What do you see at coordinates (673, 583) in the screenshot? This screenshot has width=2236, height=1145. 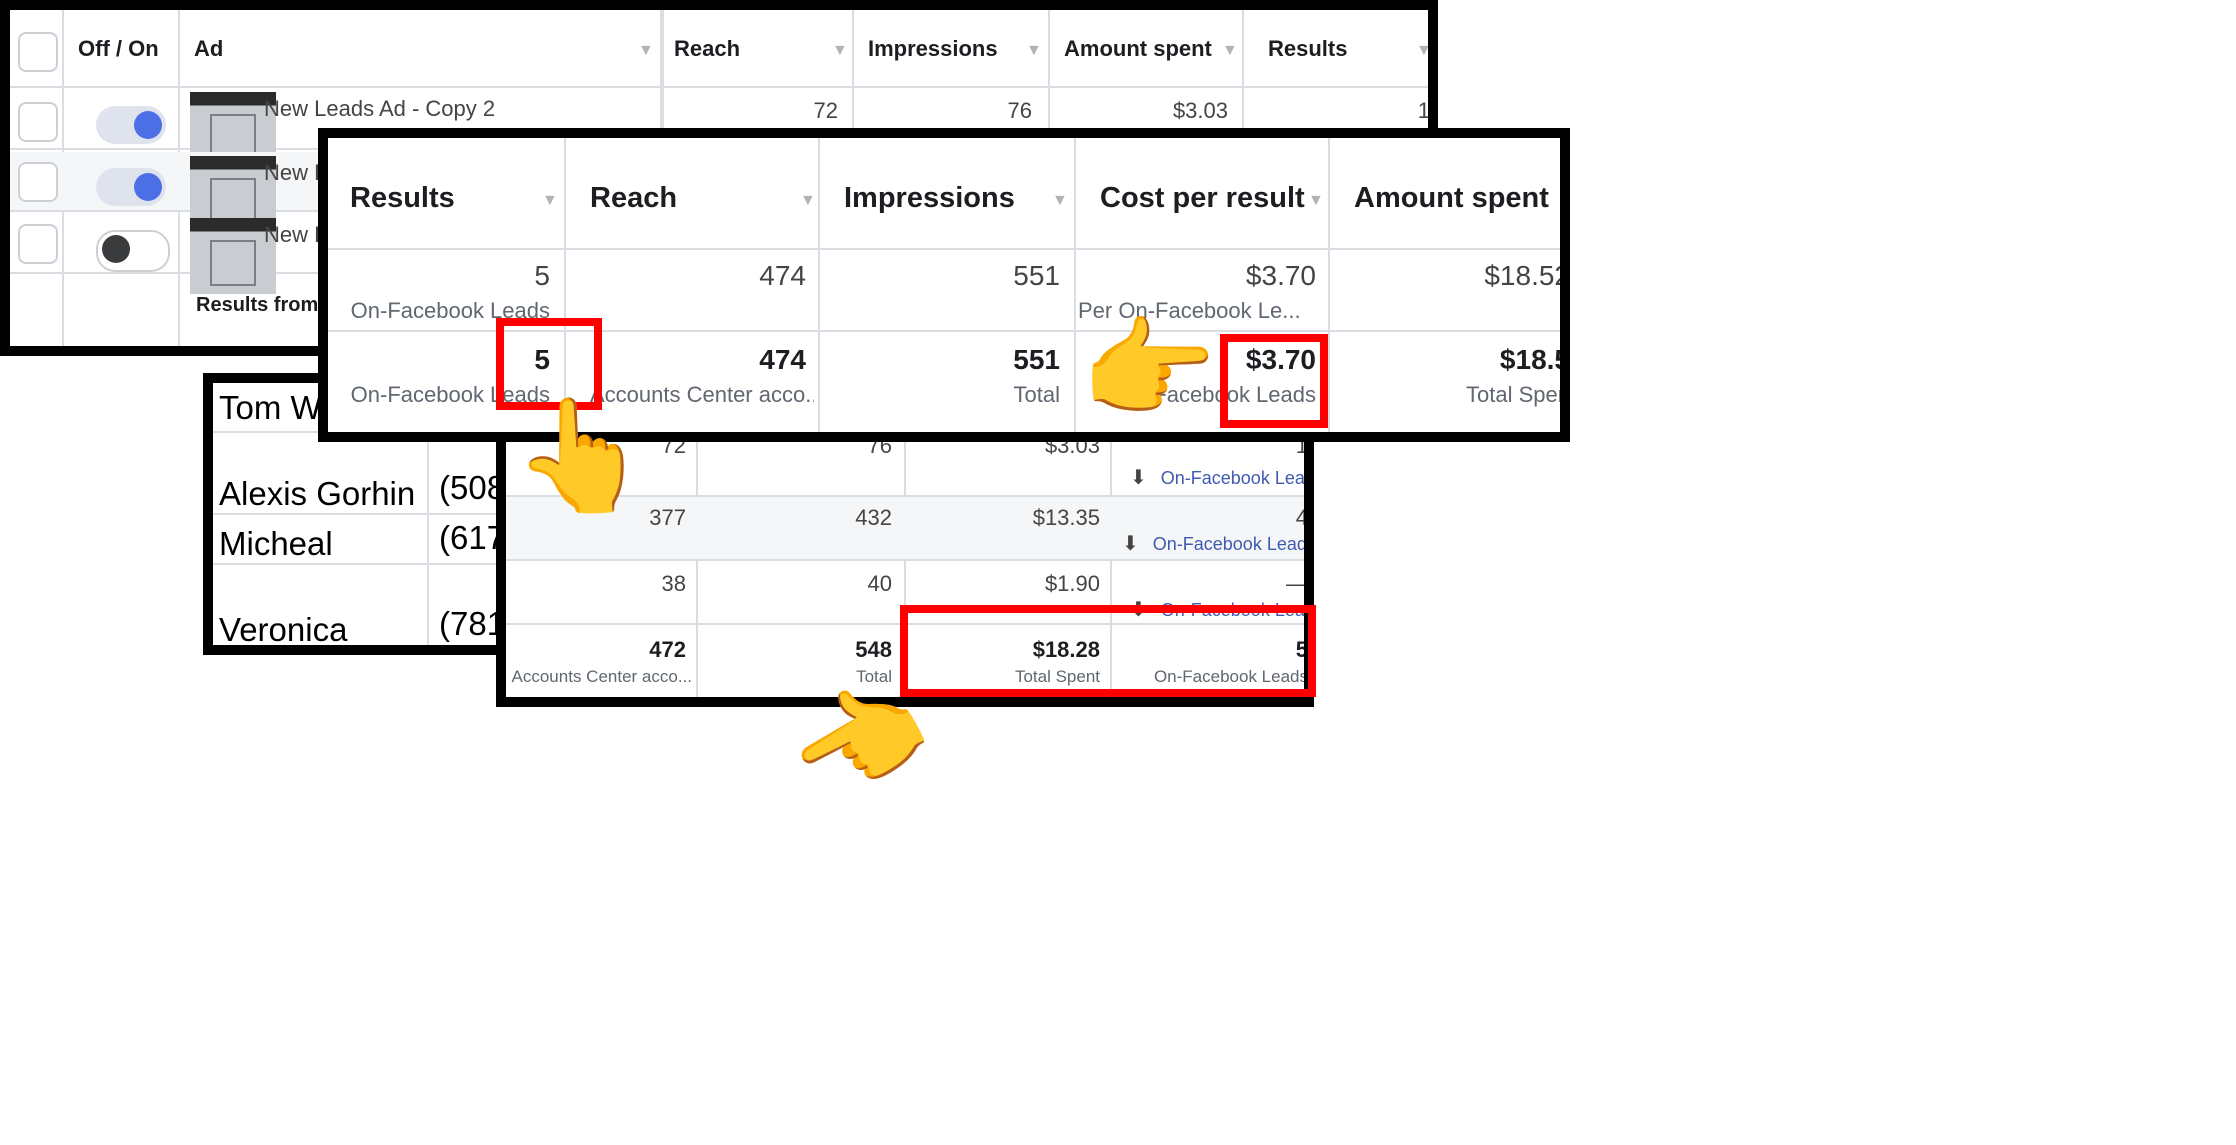 I see `reach-value: 38` at bounding box center [673, 583].